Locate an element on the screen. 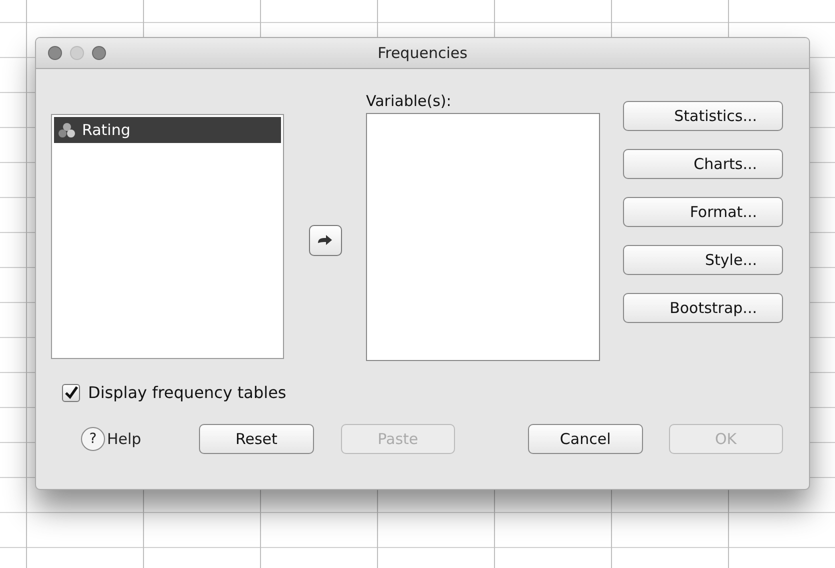 Image resolution: width=835 pixels, height=568 pixels. help-button: ? Help is located at coordinates (111, 439).